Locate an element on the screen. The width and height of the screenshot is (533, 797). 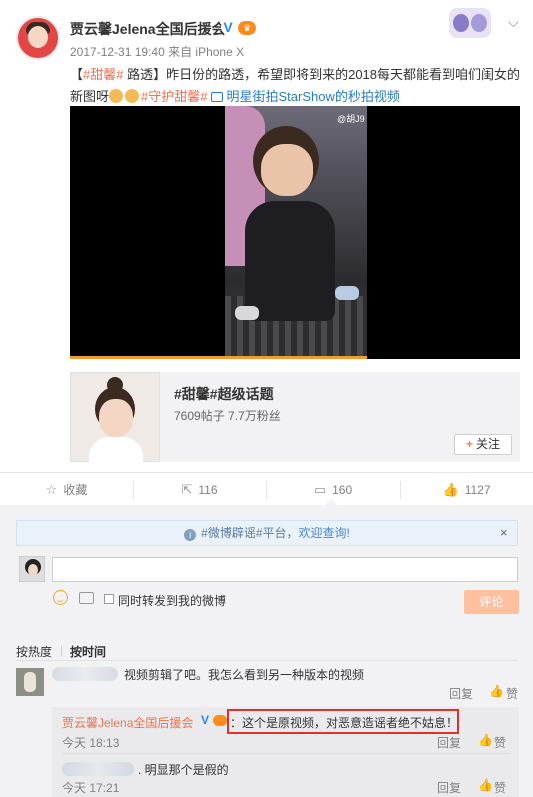
like-count: 1127 is located at coordinates (477, 490).